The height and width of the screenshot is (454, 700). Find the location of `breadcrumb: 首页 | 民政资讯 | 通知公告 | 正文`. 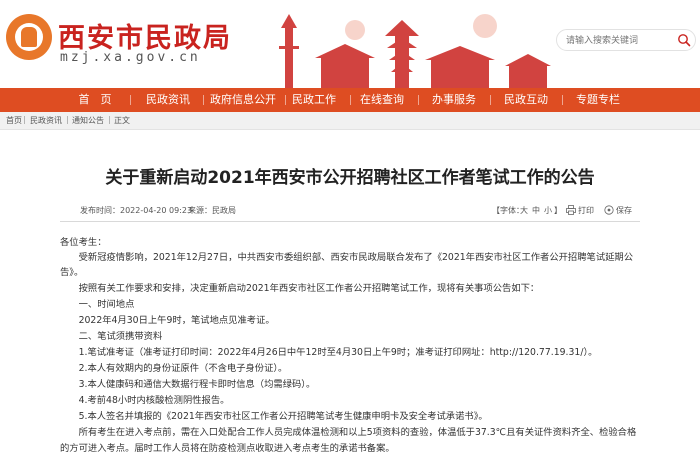

breadcrumb: 首页 | 民政资讯 | 通知公告 | 正文 is located at coordinates (350, 121).